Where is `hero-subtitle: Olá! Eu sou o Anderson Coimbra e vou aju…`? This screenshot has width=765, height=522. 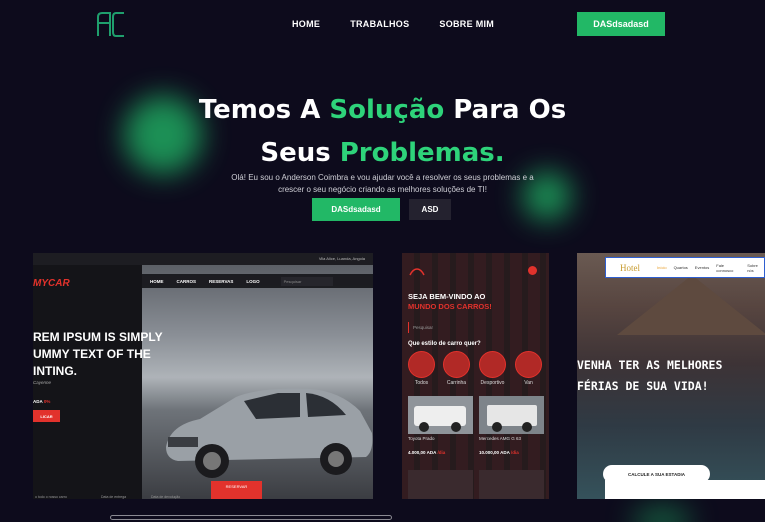 hero-subtitle: Olá! Eu sou o Anderson Coimbra e vou aju… is located at coordinates (382, 183).